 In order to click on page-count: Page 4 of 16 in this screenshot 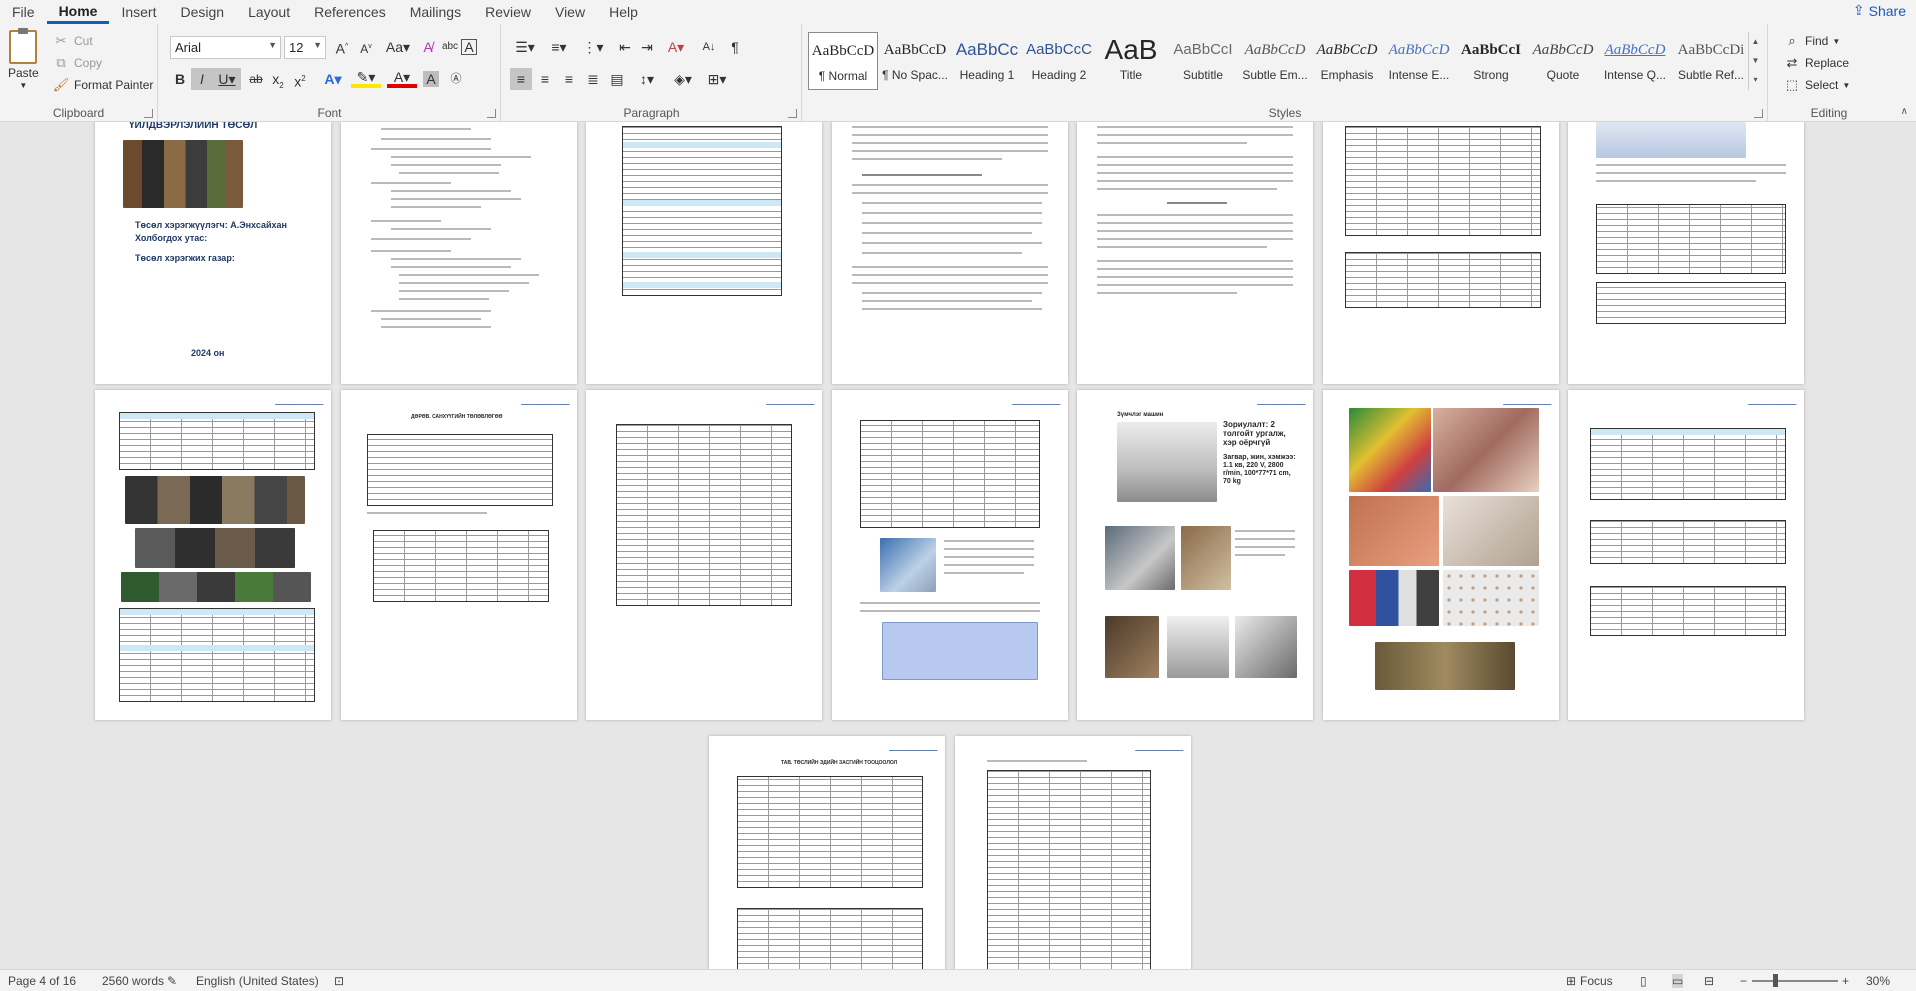, I will do `click(42, 981)`.